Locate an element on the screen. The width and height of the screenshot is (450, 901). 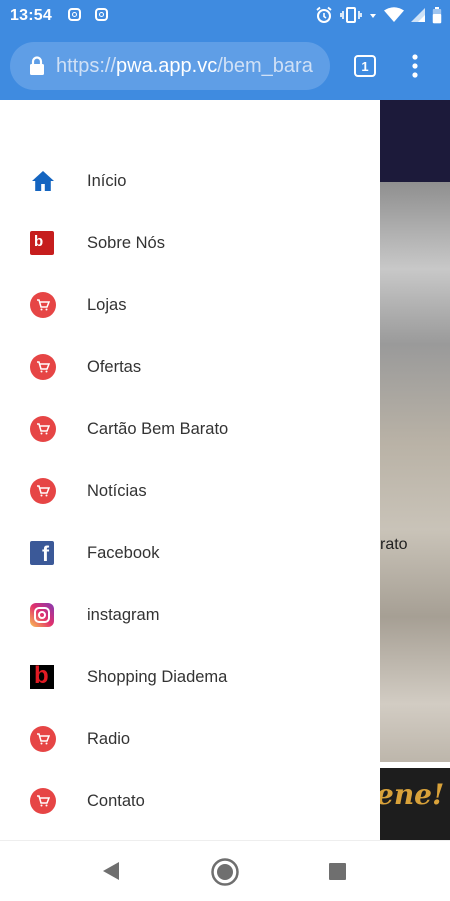
drawer-item-noticias: Notícias is located at coordinates (190, 491).